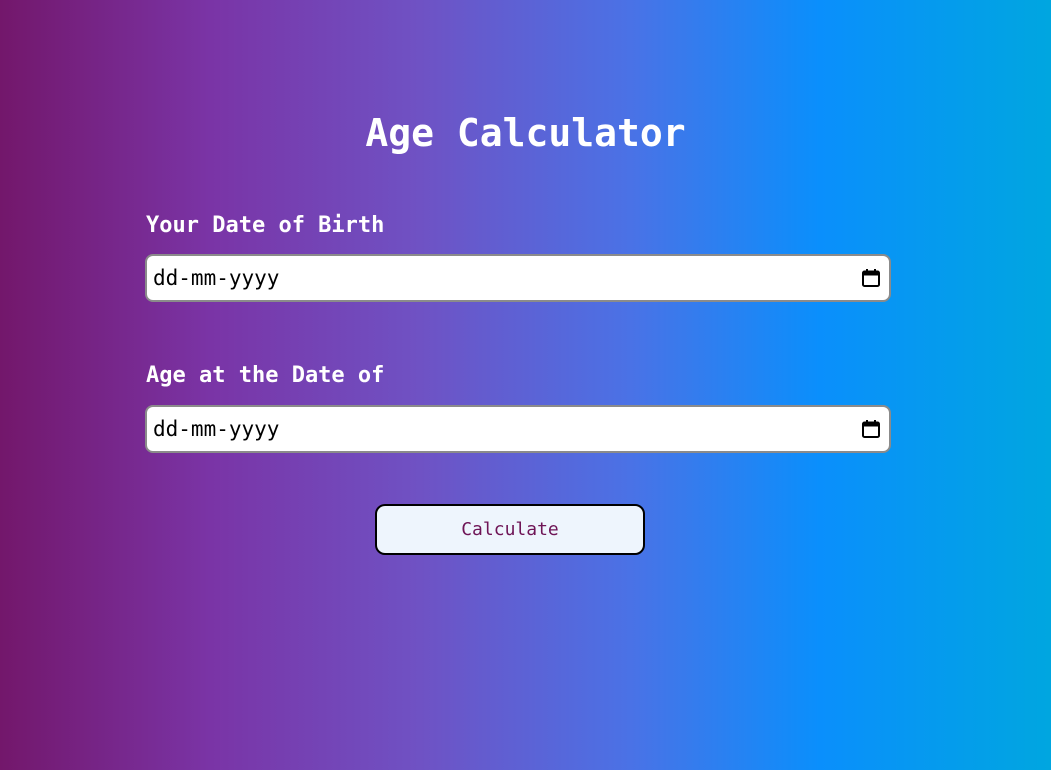 This screenshot has width=1051, height=770. I want to click on target-date-input: dd-mm-yyyy, so click(518, 429).